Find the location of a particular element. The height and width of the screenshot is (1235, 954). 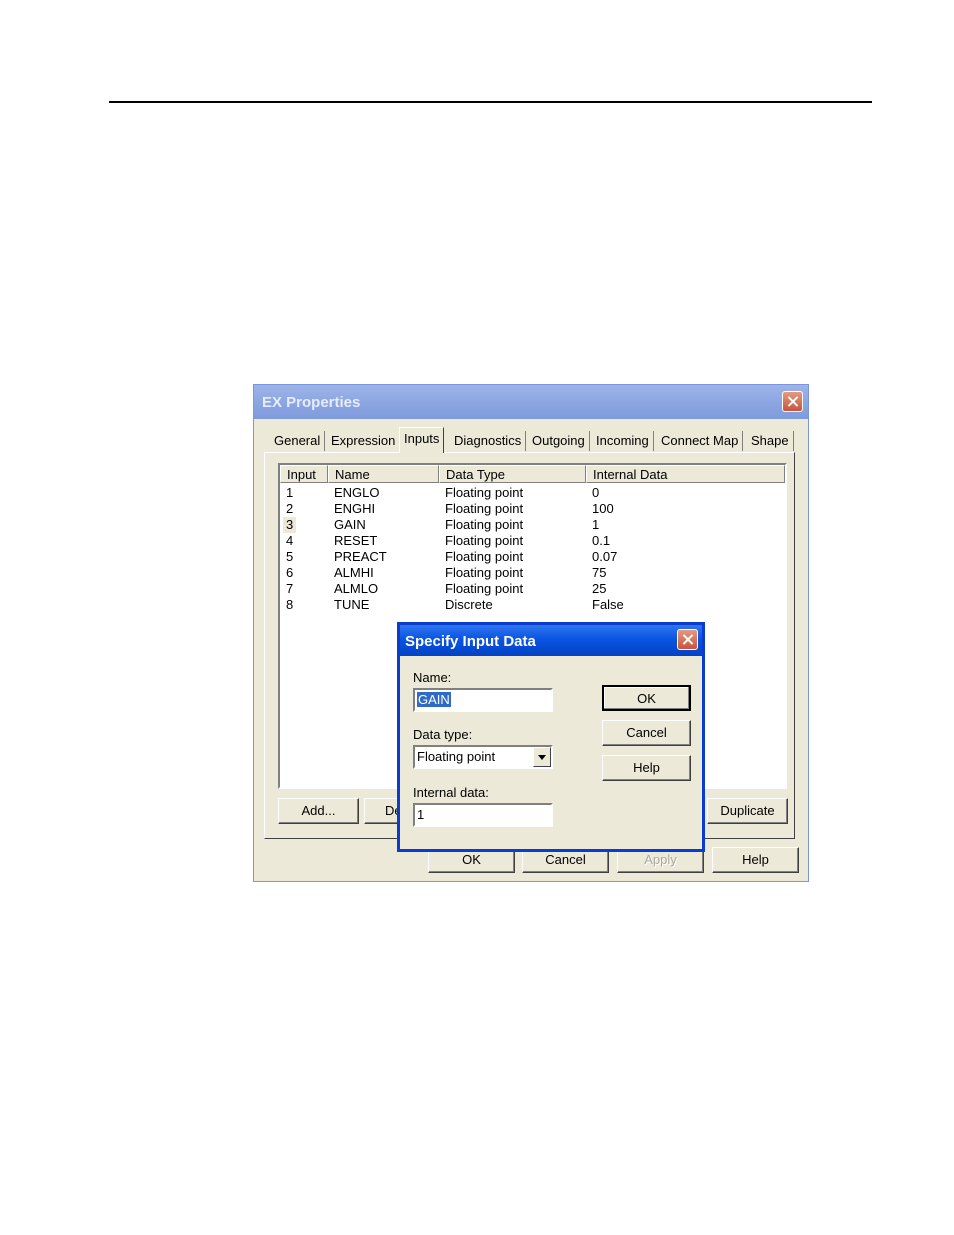

sub-ok-button: OK is located at coordinates (646, 698).